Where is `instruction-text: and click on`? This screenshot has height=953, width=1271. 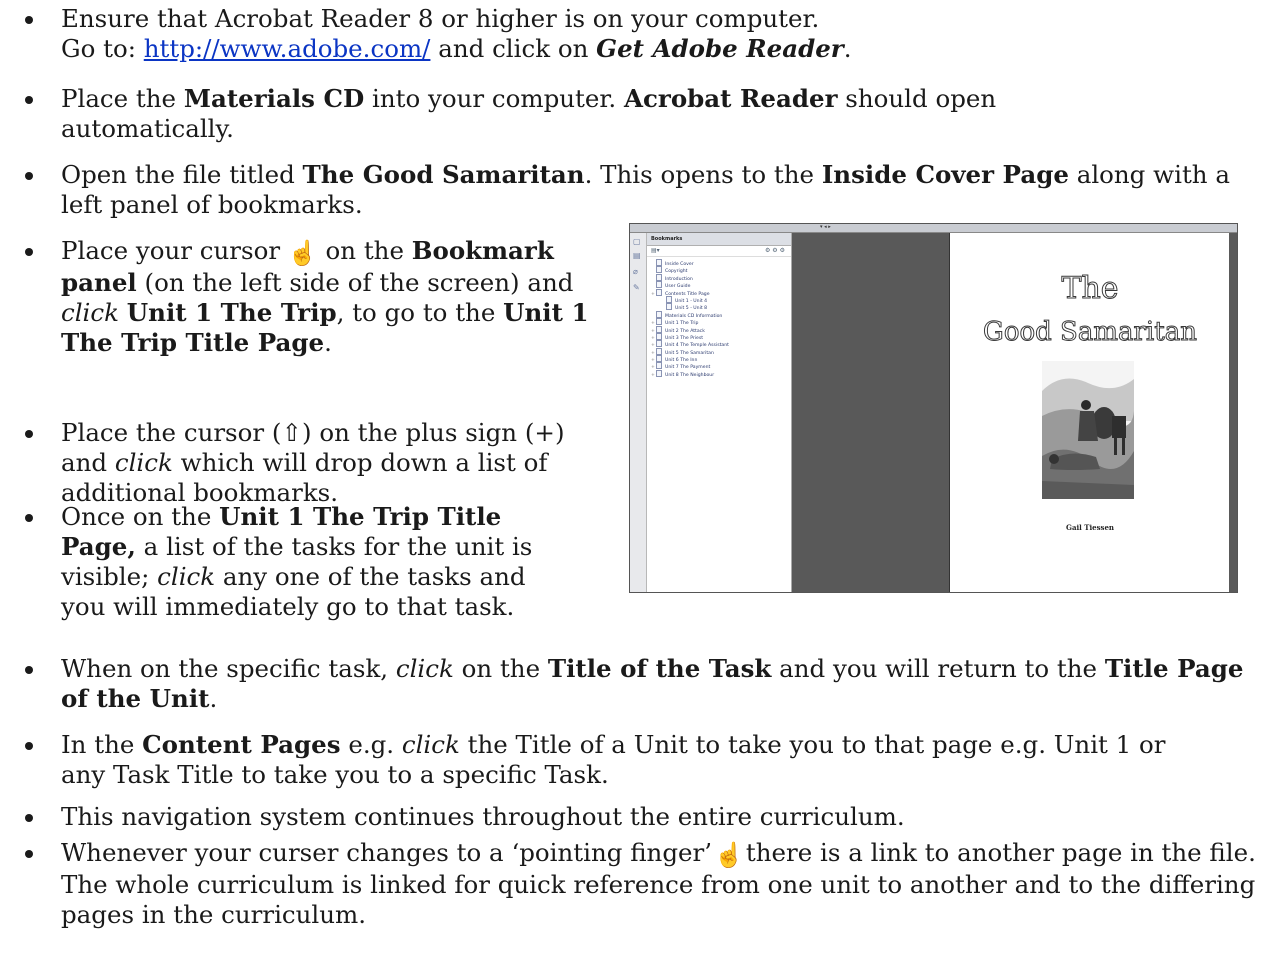
instruction-text: and click on is located at coordinates (513, 48).